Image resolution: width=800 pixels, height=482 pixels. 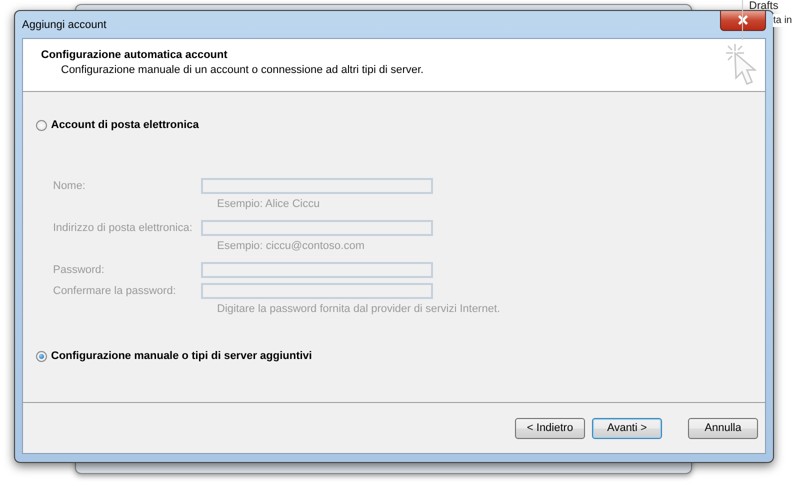 I want to click on field-label: Confermare la password:, so click(x=115, y=291).